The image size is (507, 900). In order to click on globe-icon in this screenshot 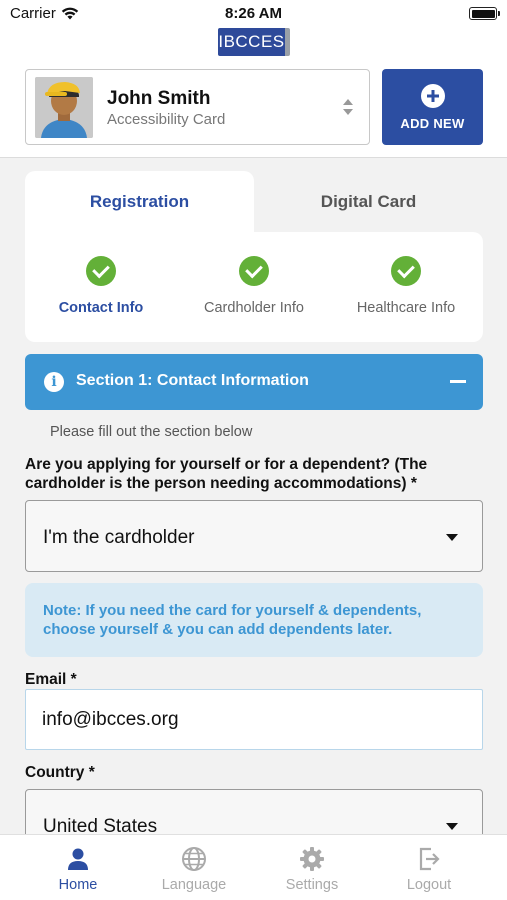, I will do `click(194, 859)`.